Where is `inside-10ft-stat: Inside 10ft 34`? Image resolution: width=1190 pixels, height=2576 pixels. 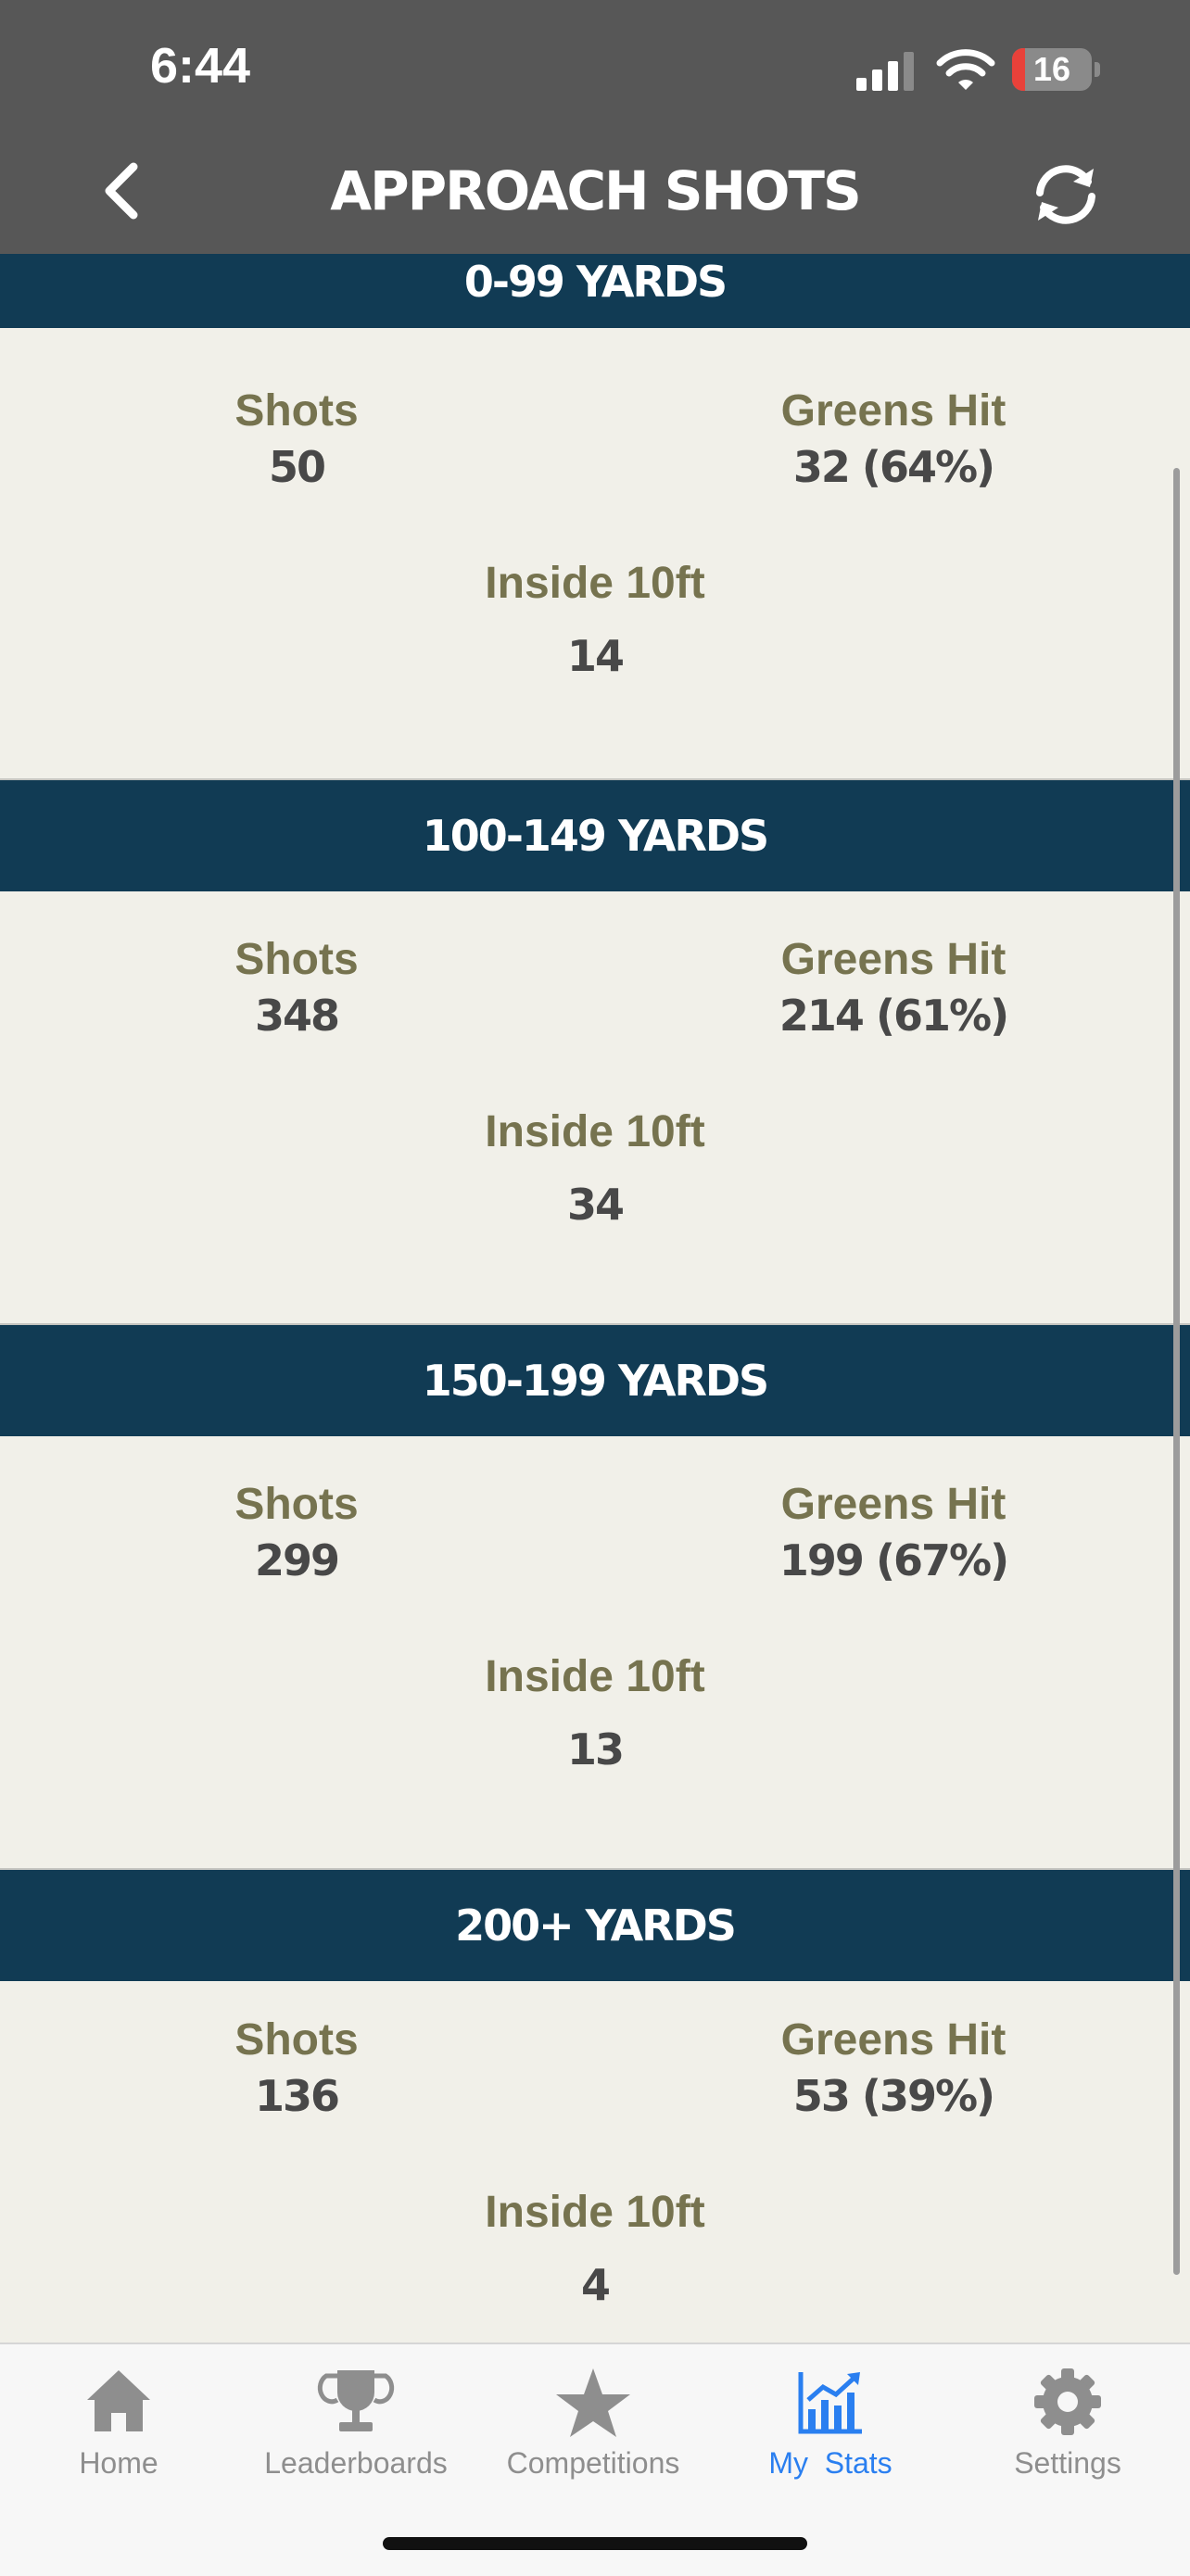 inside-10ft-stat: Inside 10ft 34 is located at coordinates (595, 1168).